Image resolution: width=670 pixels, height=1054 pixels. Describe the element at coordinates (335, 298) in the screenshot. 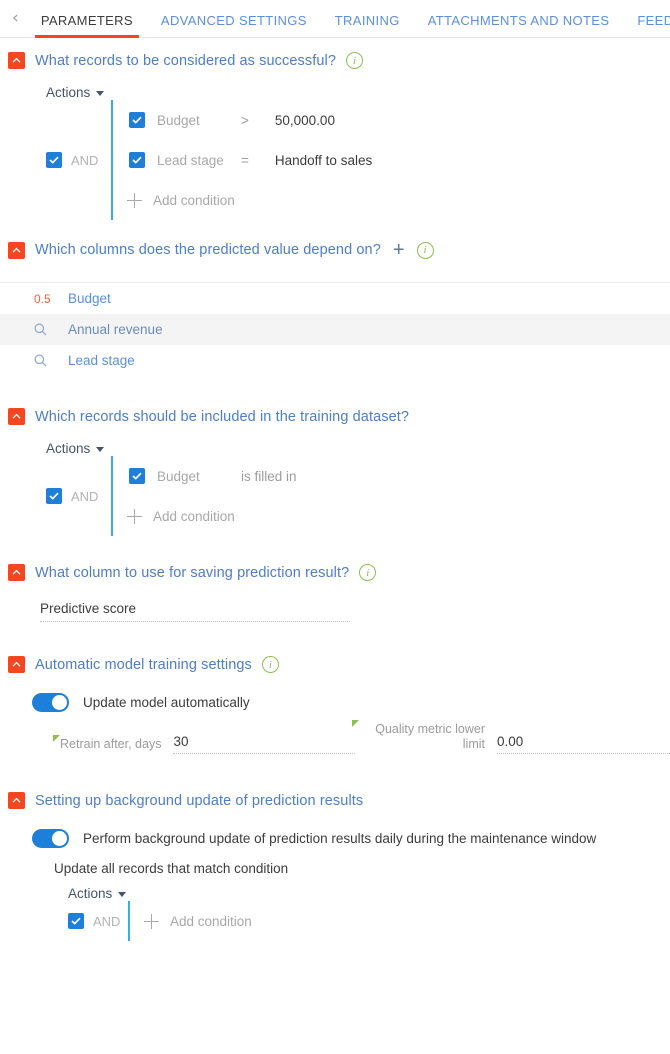

I see `list-item: 0.5 Budget` at that location.